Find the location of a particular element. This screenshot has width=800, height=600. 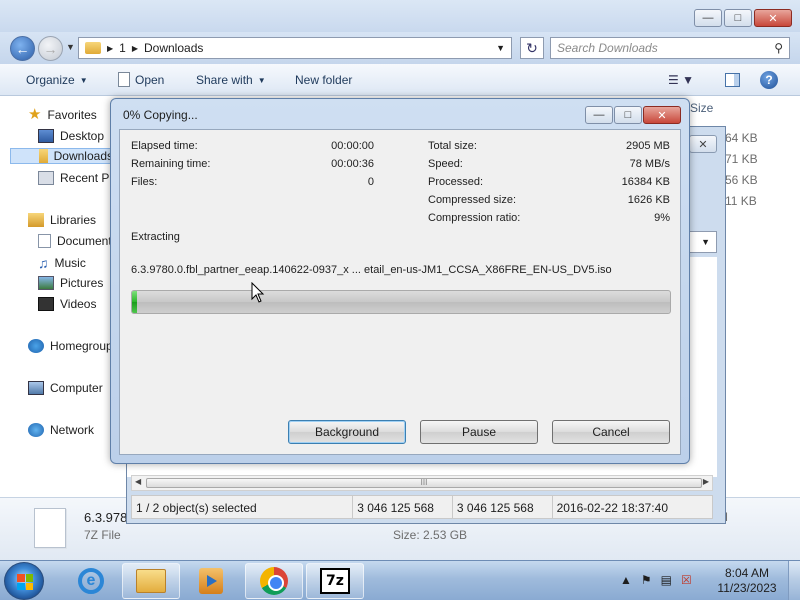

sidebar-label: Videos is located at coordinates (78, 304).